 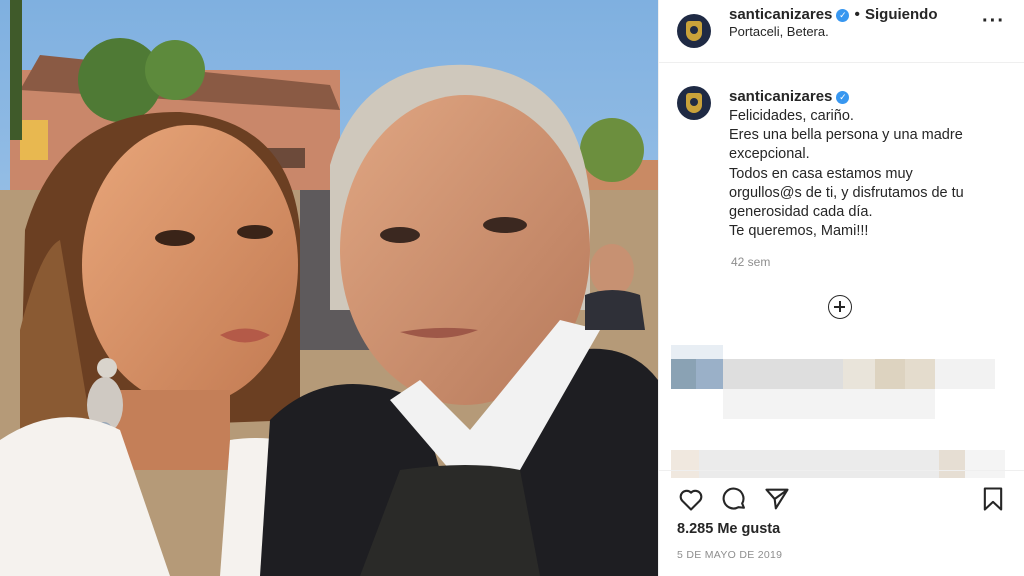 What do you see at coordinates (993, 499) in the screenshot?
I see `bookmark-icon` at bounding box center [993, 499].